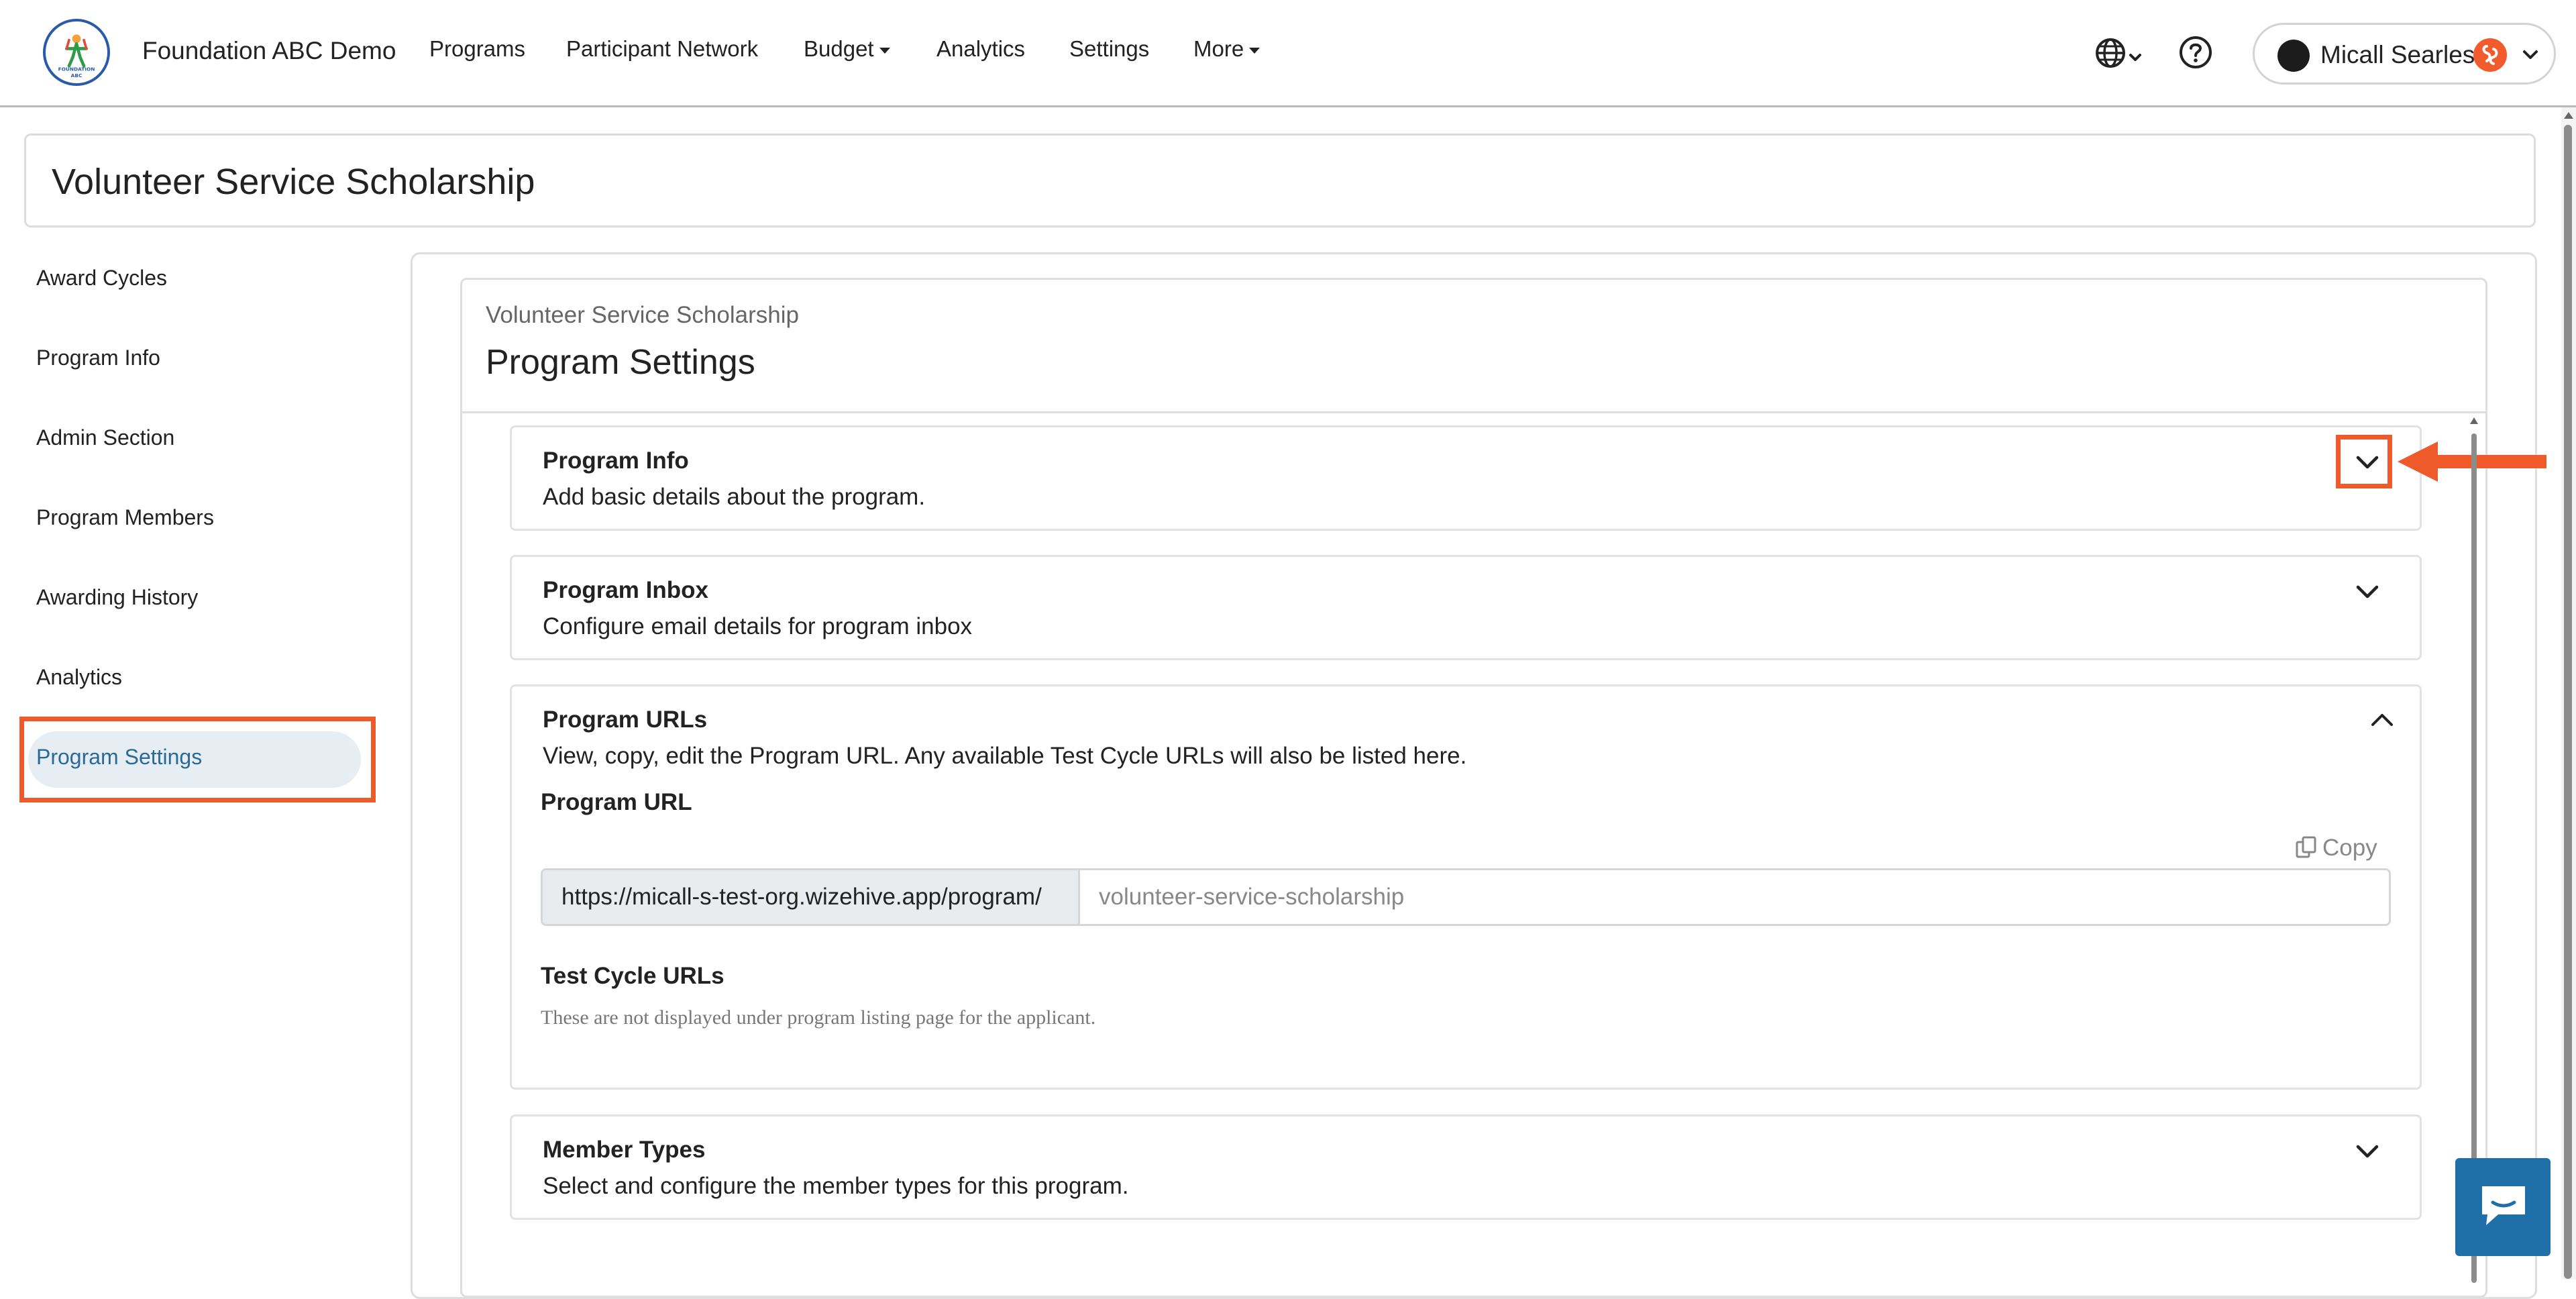  I want to click on chat-button, so click(2503, 1207).